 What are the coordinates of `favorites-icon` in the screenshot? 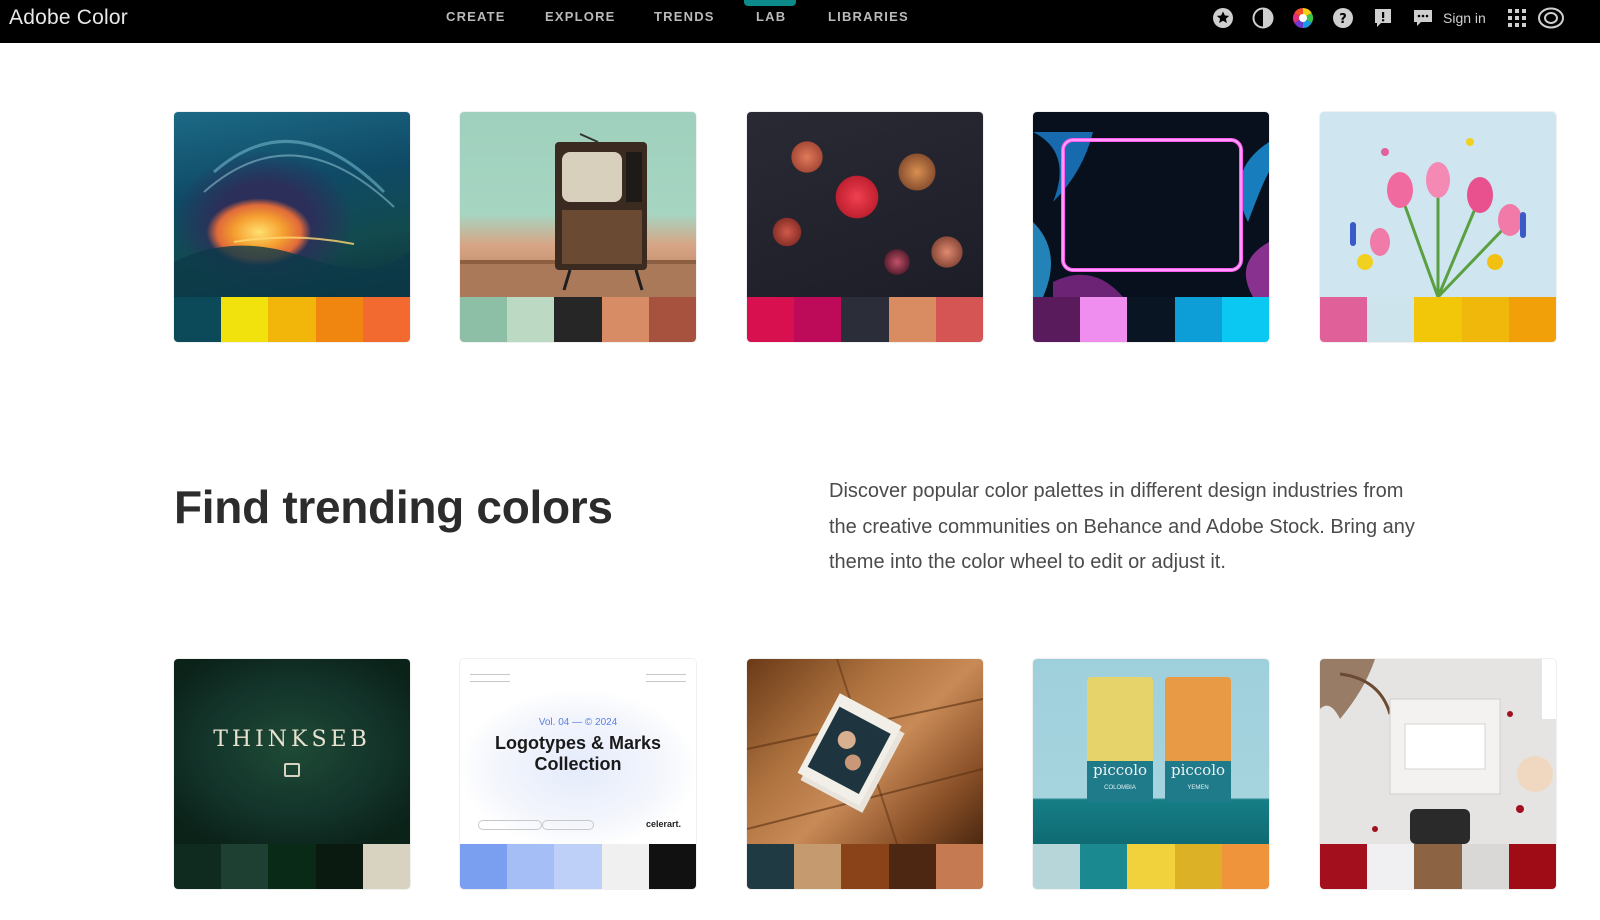 It's located at (1223, 18).